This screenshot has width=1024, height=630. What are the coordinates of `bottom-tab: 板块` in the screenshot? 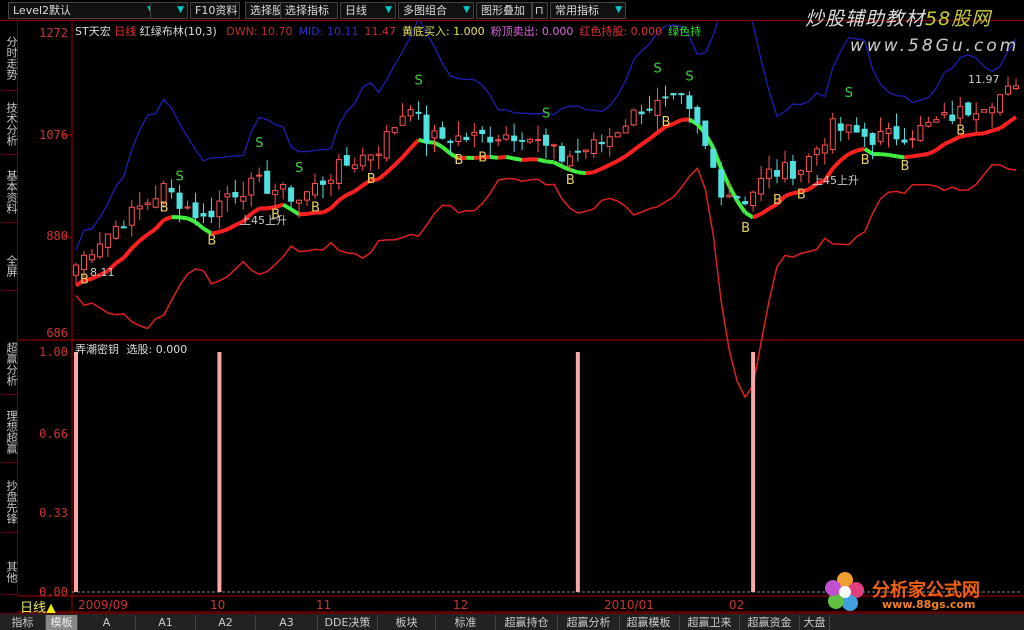 It's located at (407, 622).